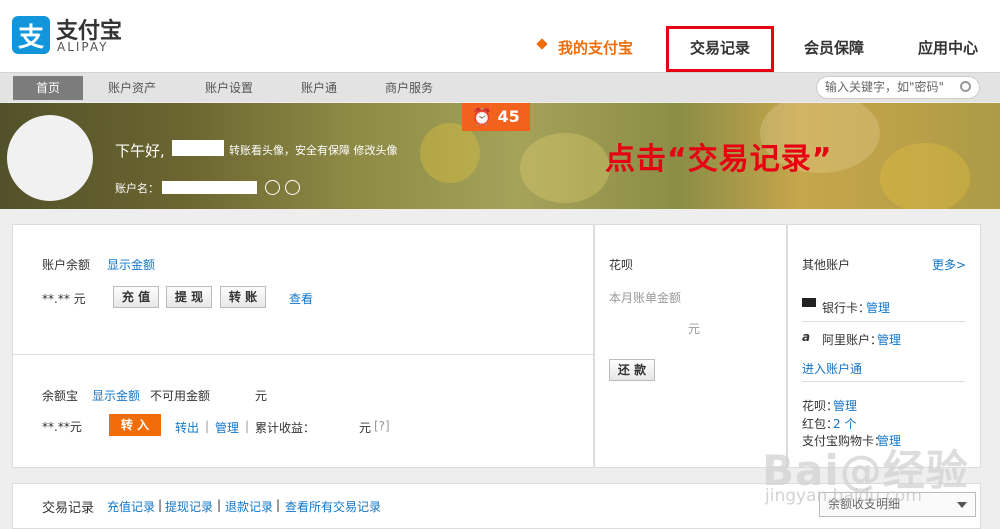  What do you see at coordinates (843, 496) in the screenshot?
I see `baidu-watermark-url: jingyan.baidu.com` at bounding box center [843, 496].